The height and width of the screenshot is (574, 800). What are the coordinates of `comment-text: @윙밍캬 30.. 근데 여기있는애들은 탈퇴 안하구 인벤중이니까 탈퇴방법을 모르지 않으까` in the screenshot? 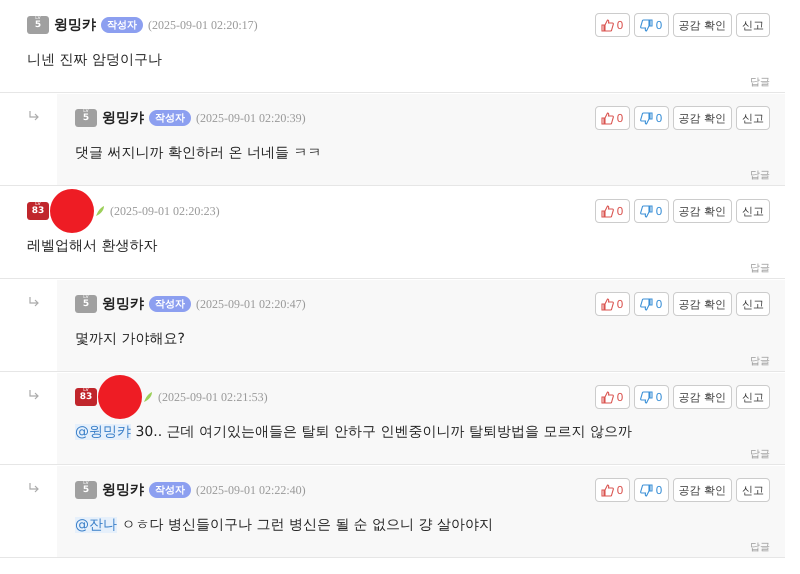 It's located at (354, 432).